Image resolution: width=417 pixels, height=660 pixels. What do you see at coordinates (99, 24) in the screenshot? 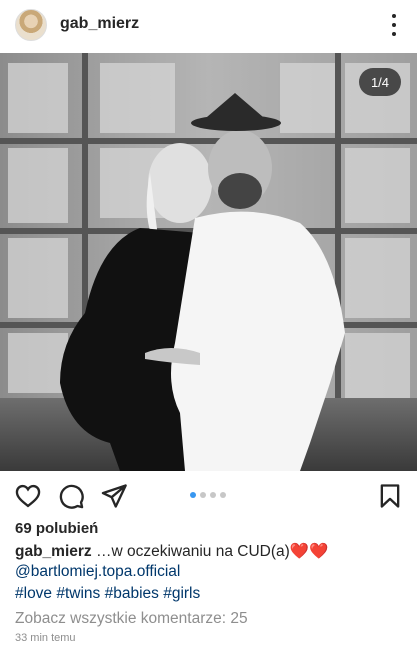
I see `post-username: gab_mierz` at bounding box center [99, 24].